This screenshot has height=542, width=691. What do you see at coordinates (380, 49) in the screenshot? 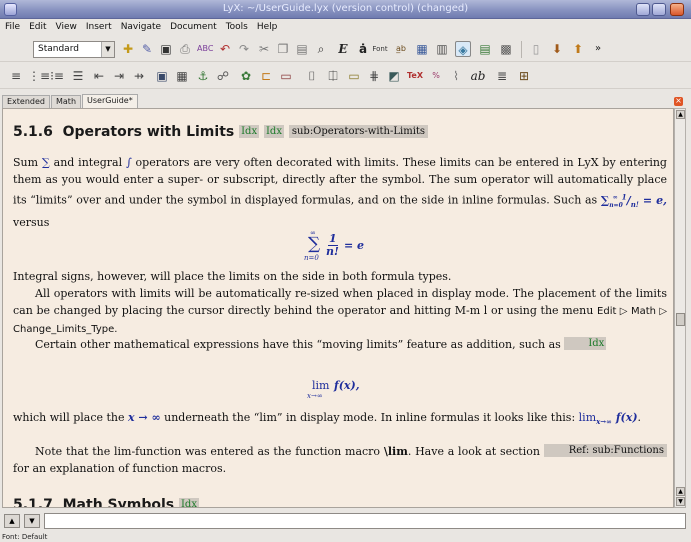
I see `font-button: Font` at bounding box center [380, 49].